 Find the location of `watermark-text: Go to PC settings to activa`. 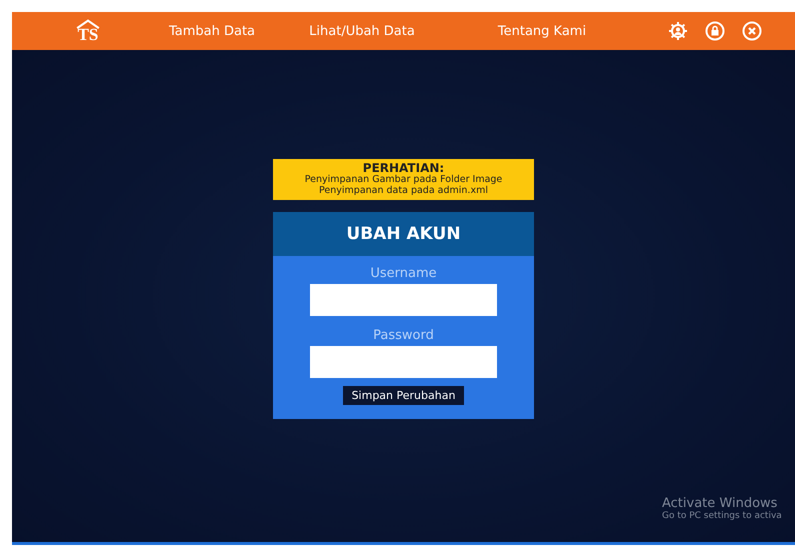

watermark-text: Go to PC settings to activa is located at coordinates (722, 516).